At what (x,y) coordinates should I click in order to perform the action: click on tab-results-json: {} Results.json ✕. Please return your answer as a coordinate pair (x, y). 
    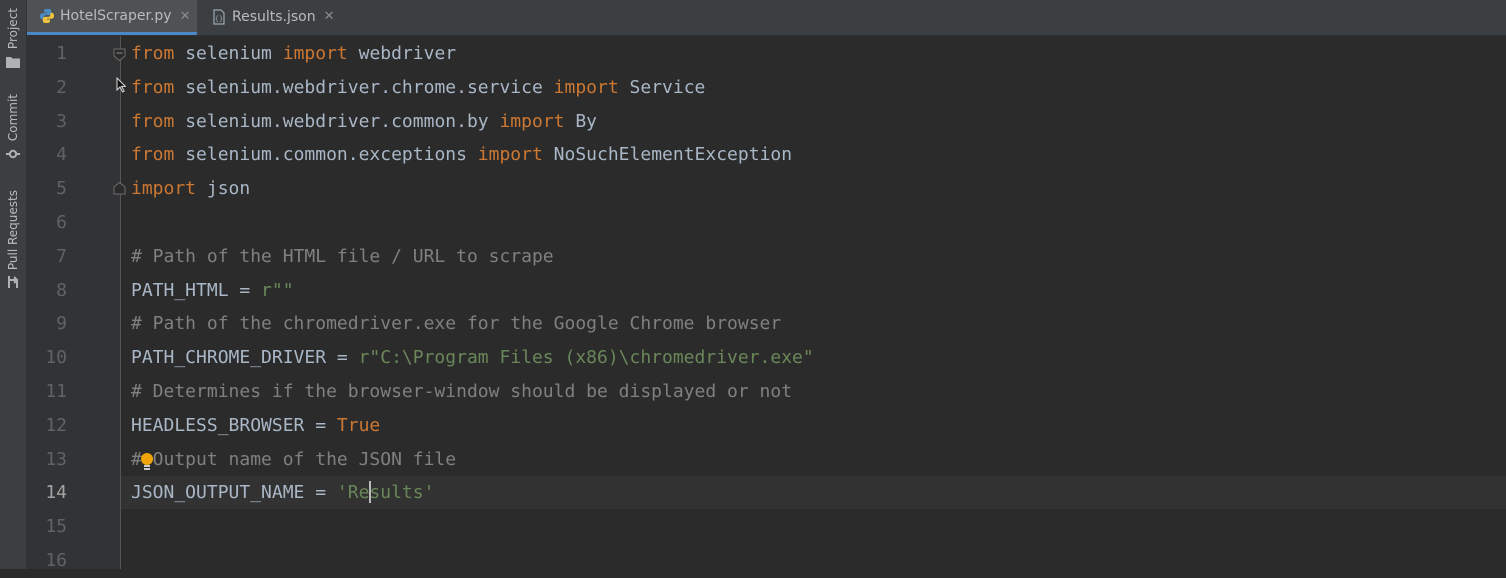
    Looking at the image, I should click on (269, 16).